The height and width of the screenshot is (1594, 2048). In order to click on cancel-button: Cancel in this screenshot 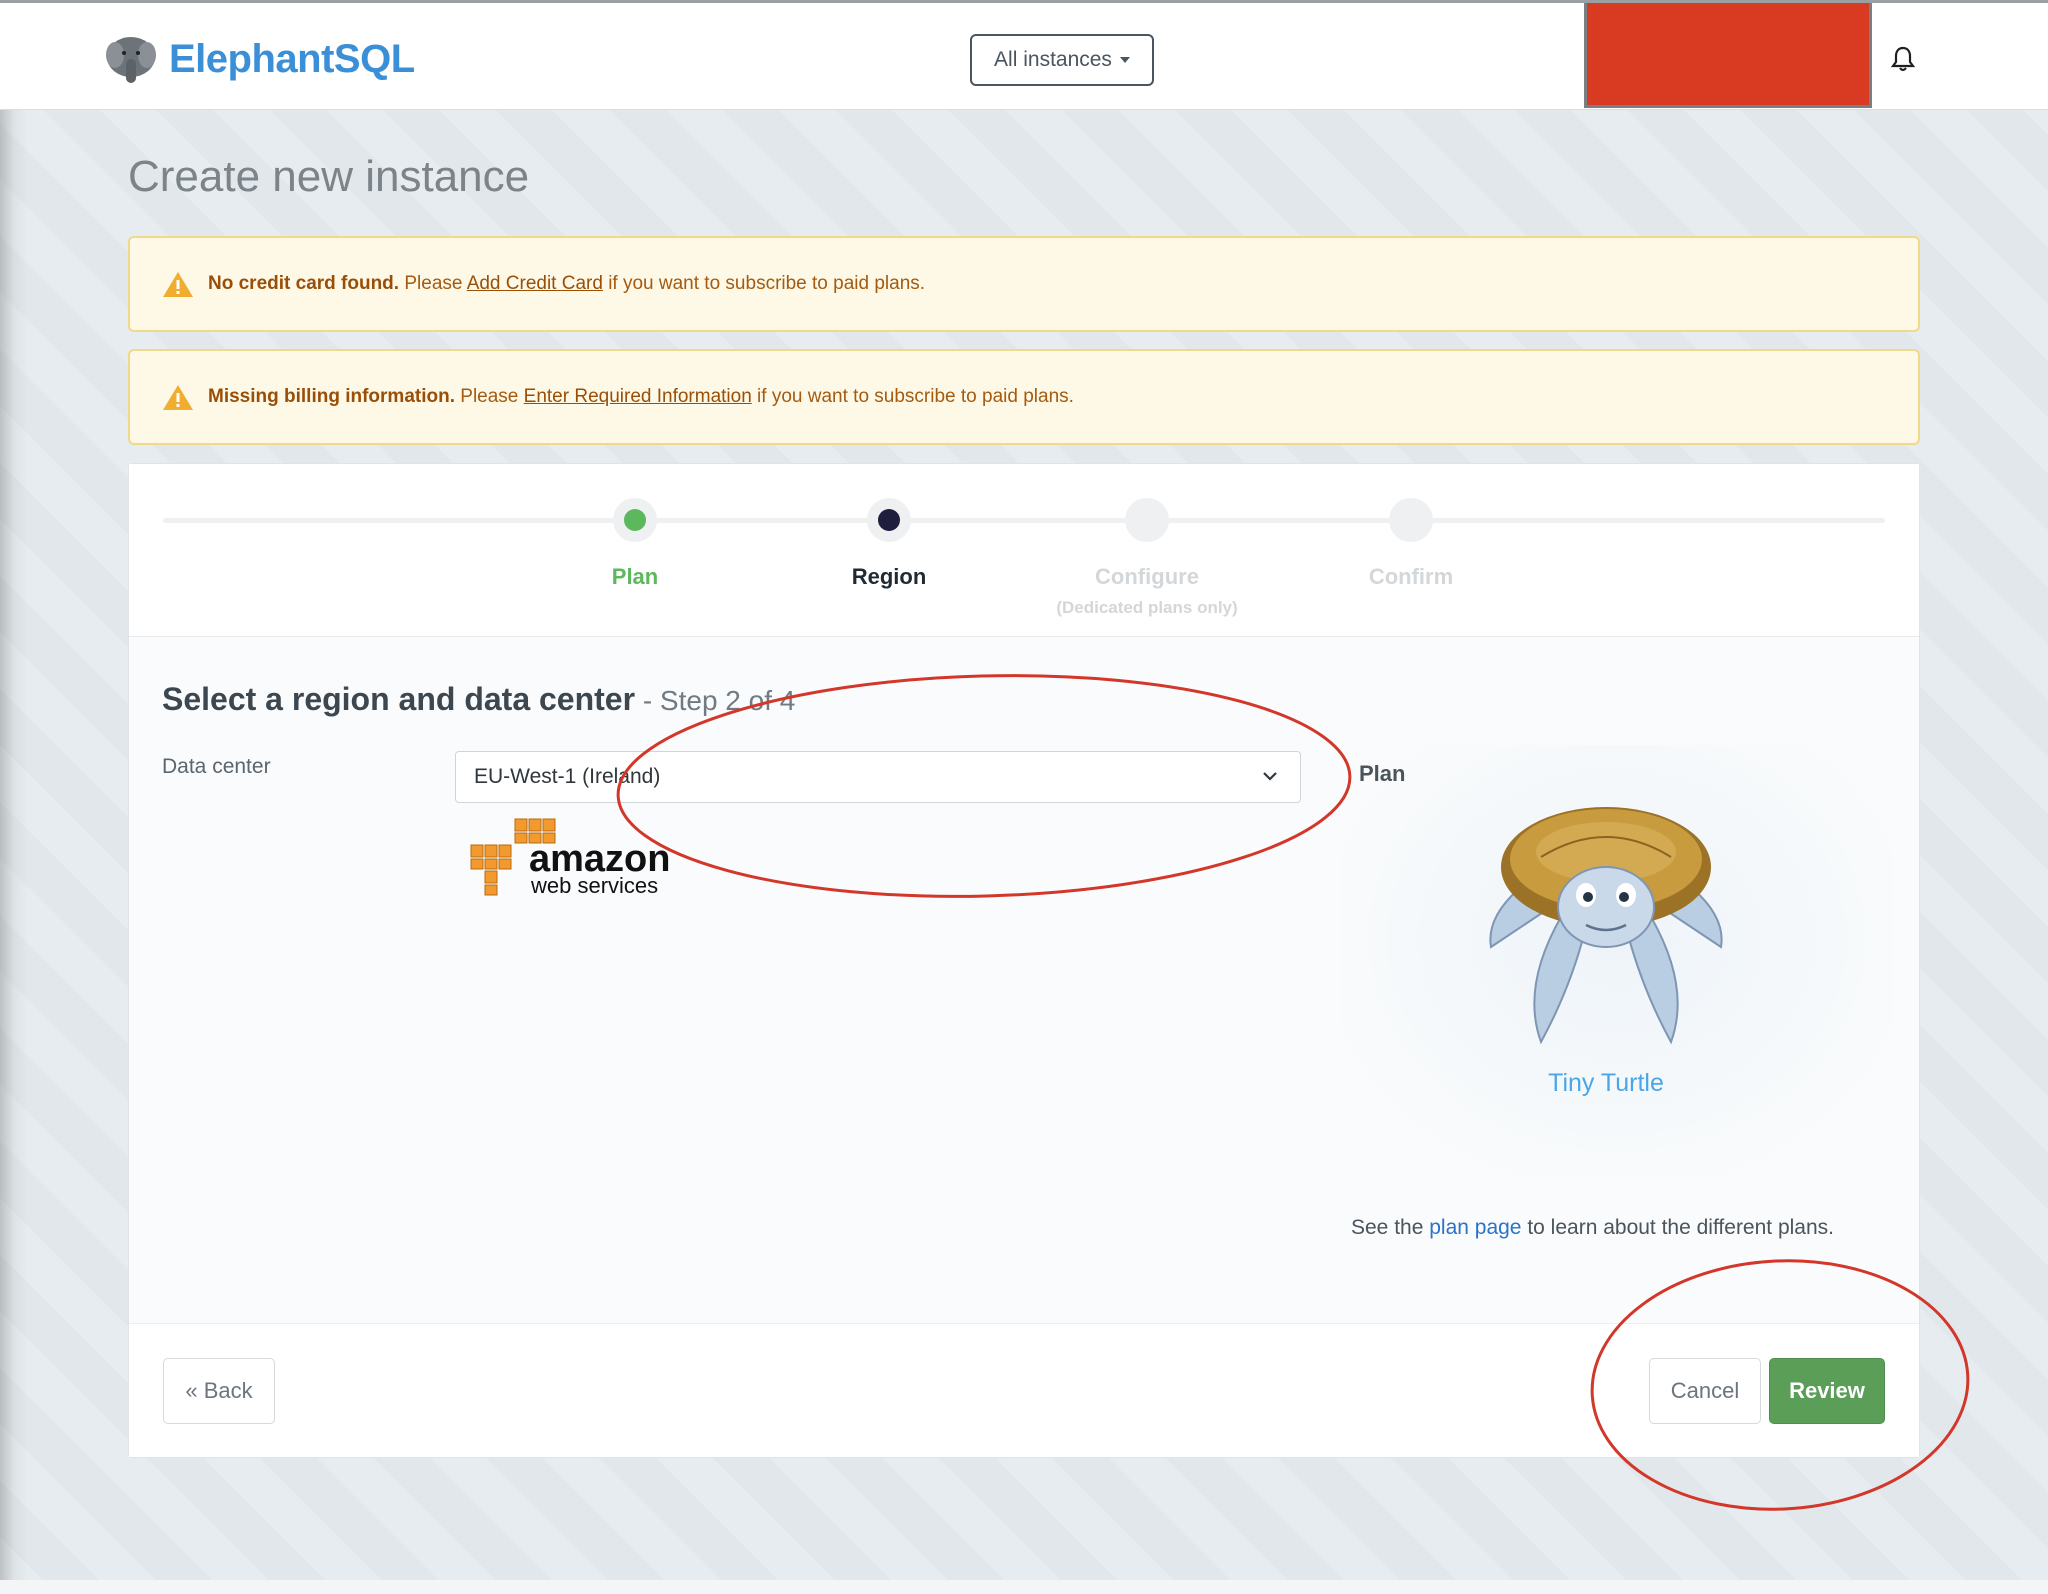, I will do `click(1705, 1391)`.